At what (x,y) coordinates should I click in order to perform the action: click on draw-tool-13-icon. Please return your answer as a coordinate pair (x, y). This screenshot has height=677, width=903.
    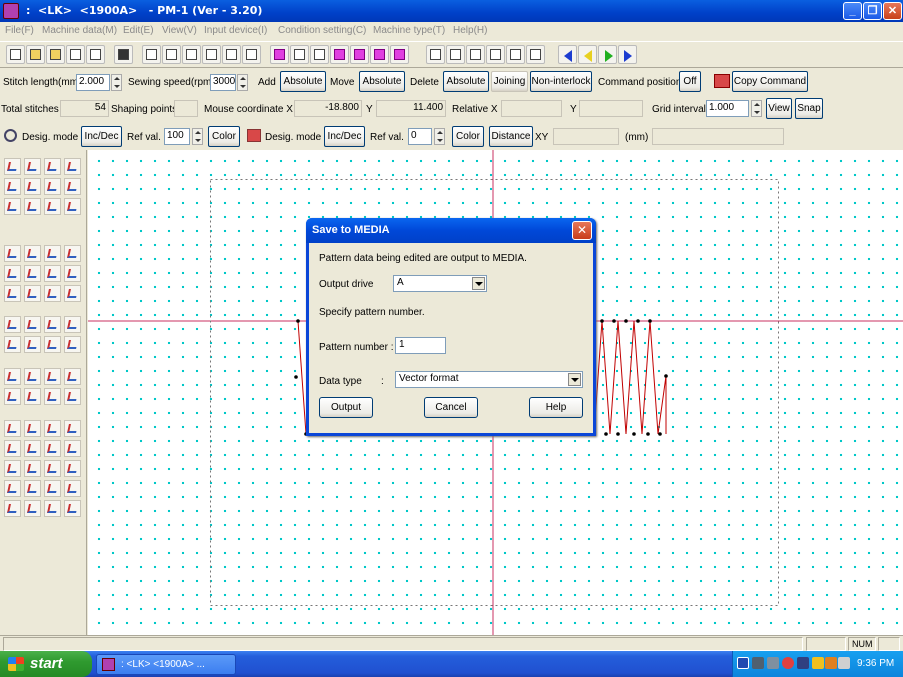
    Looking at the image, I should click on (12, 253).